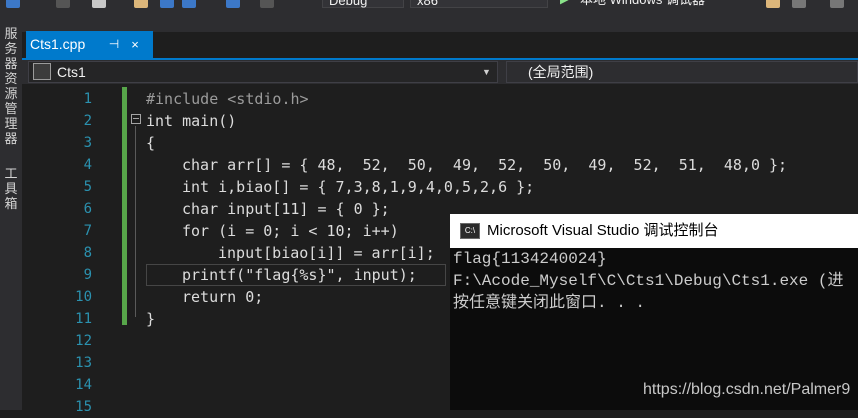 This screenshot has height=418, width=858. What do you see at coordinates (114, 44) in the screenshot?
I see `pin-icon: ⊣` at bounding box center [114, 44].